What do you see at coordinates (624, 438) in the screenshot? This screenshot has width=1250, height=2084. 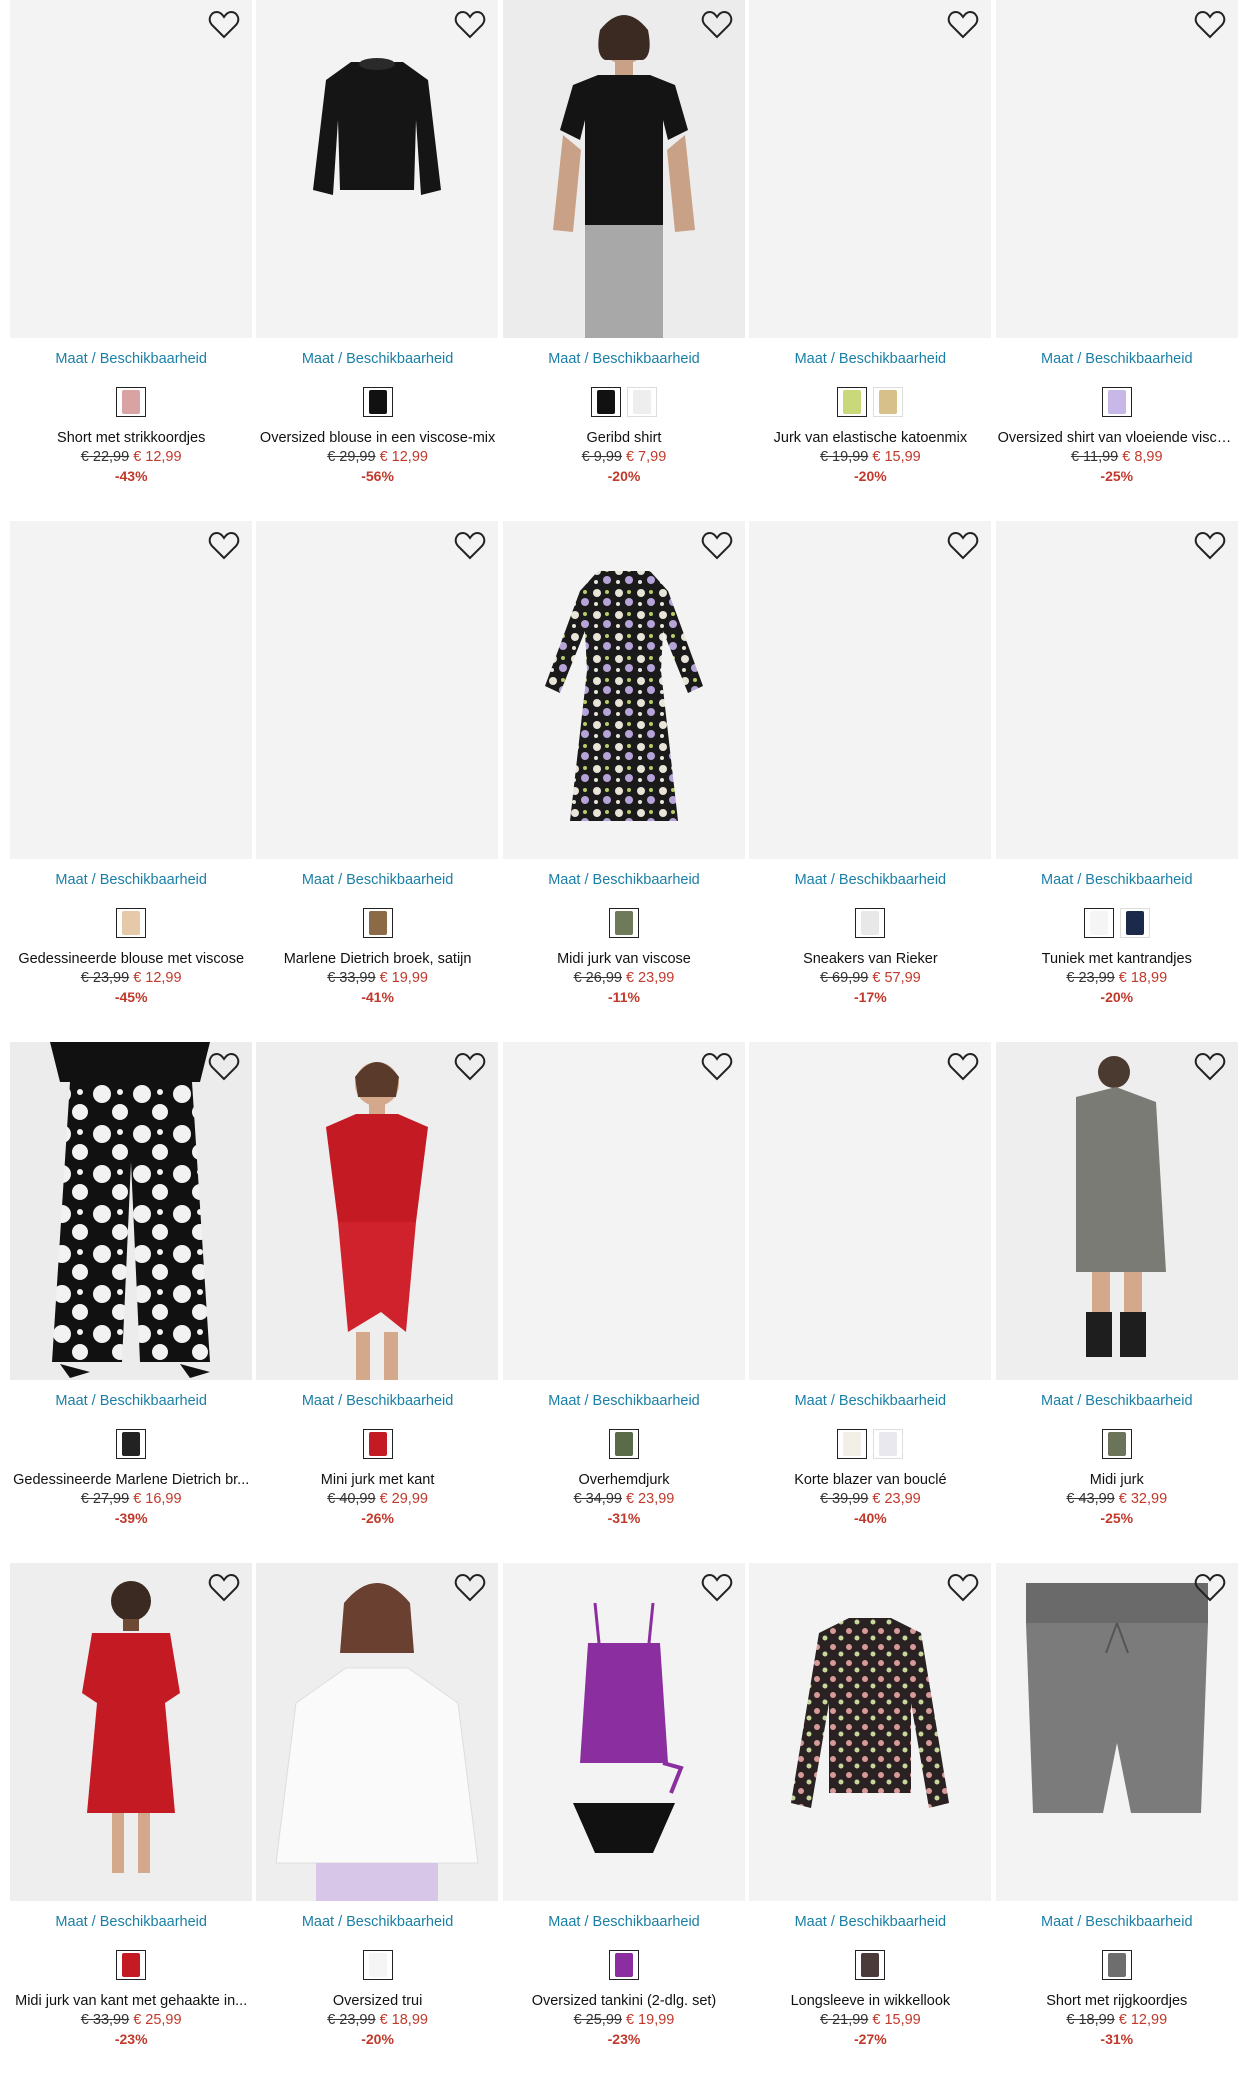 I see `product-name: Geribd shirt` at bounding box center [624, 438].